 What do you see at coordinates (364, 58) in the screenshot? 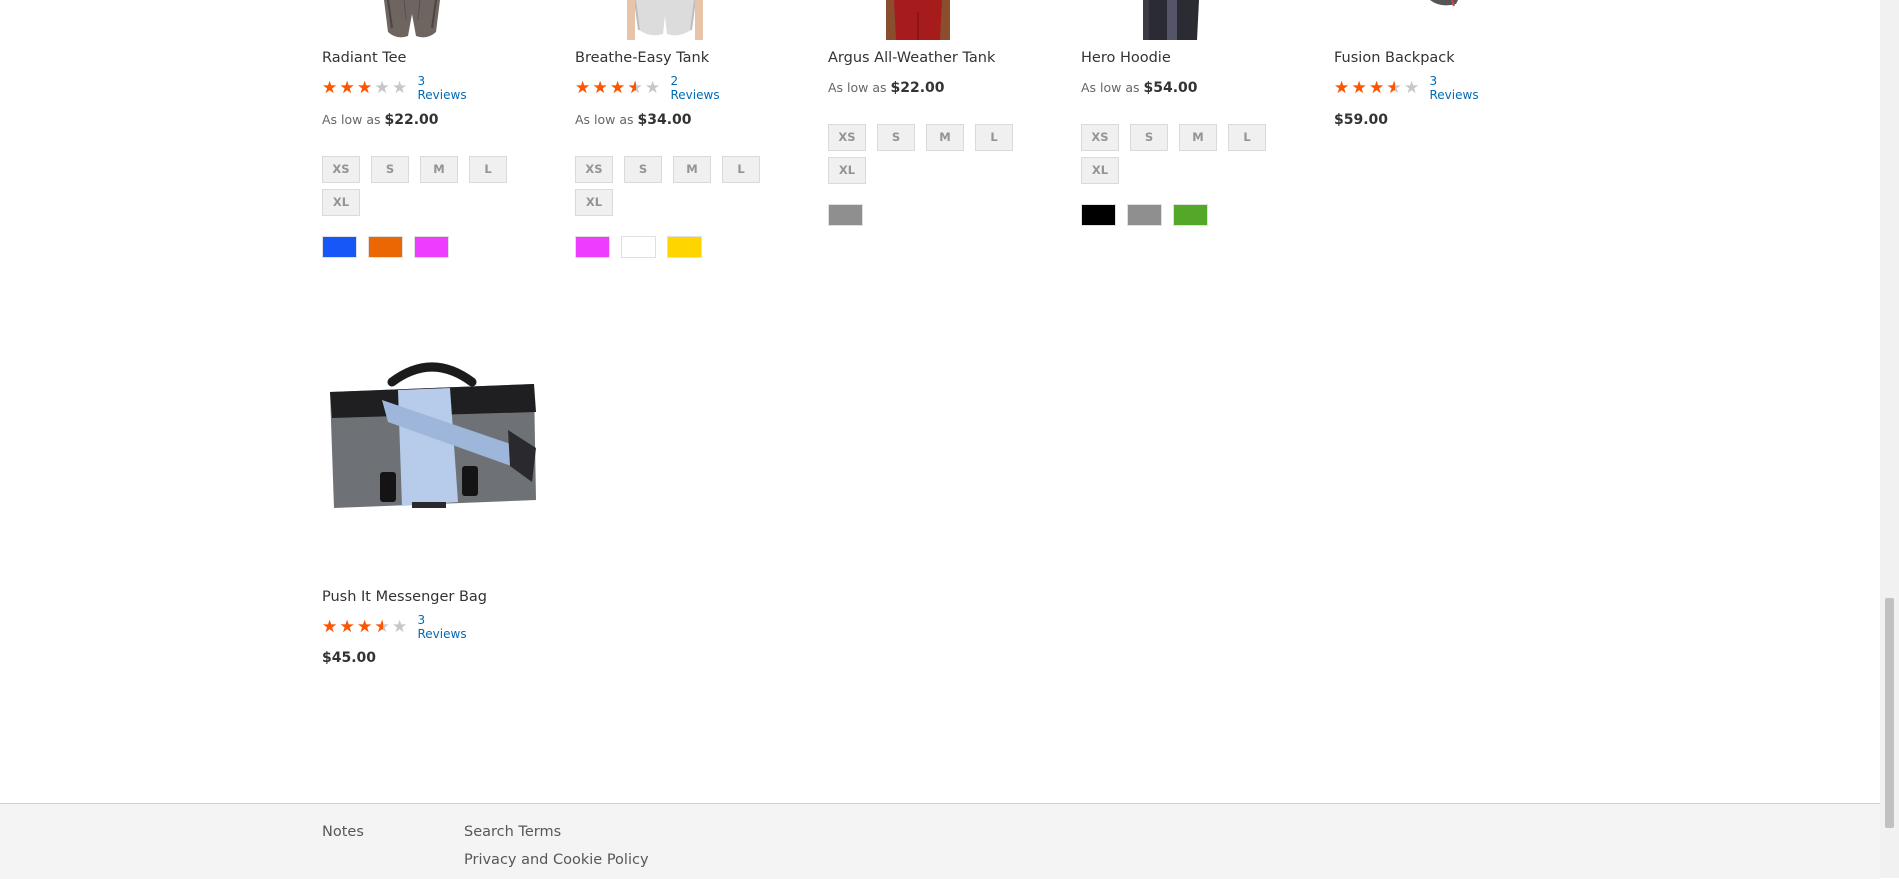
I see `product-name: Radiant Tee` at bounding box center [364, 58].